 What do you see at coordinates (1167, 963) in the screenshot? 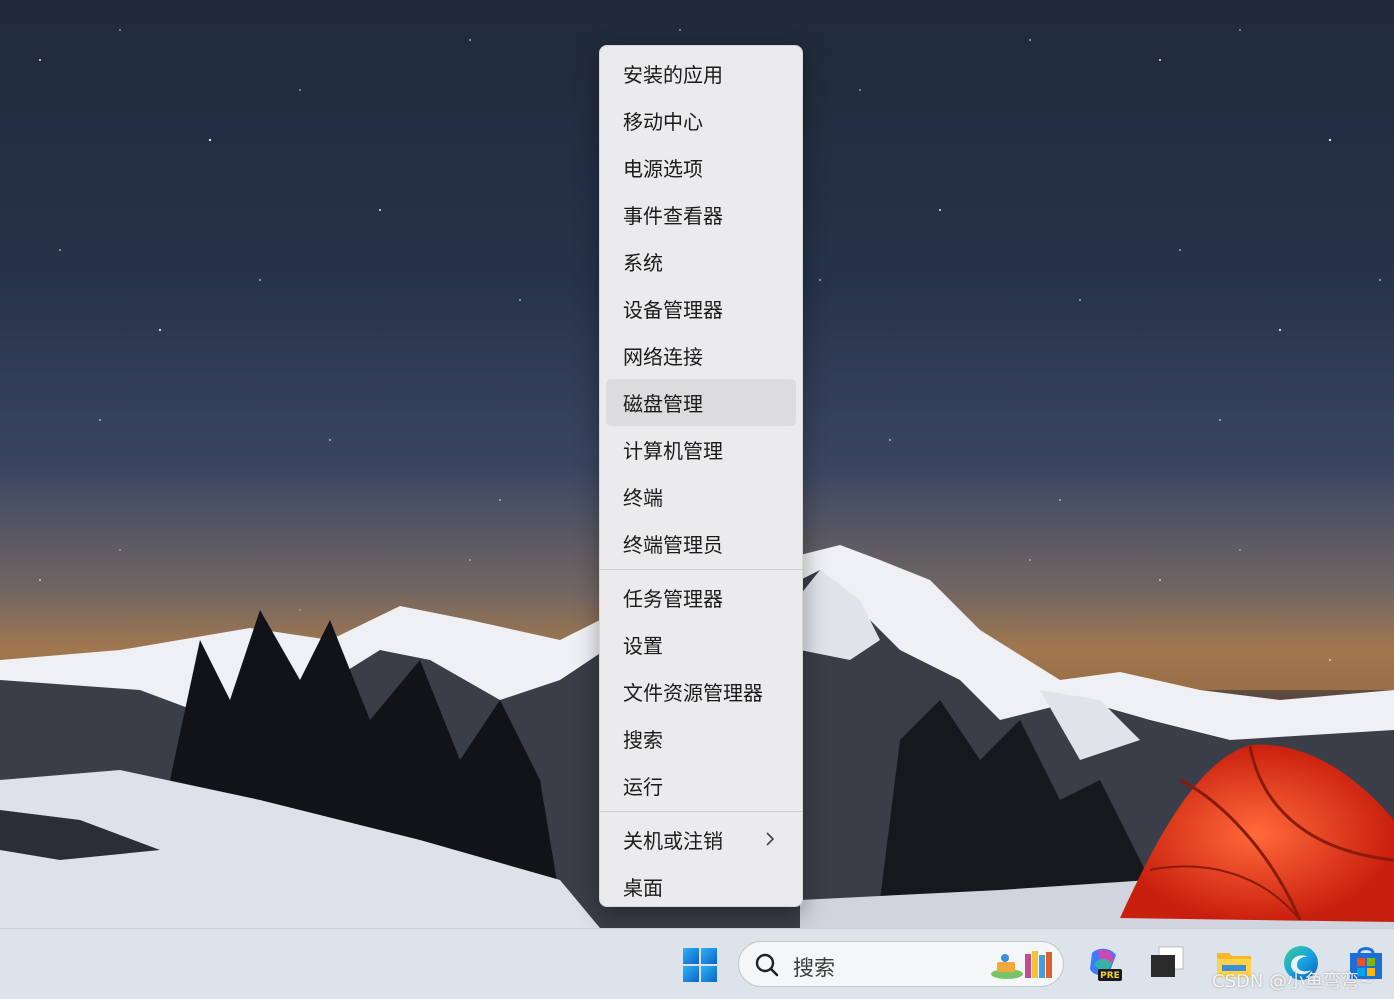
I see `task-view-icon` at bounding box center [1167, 963].